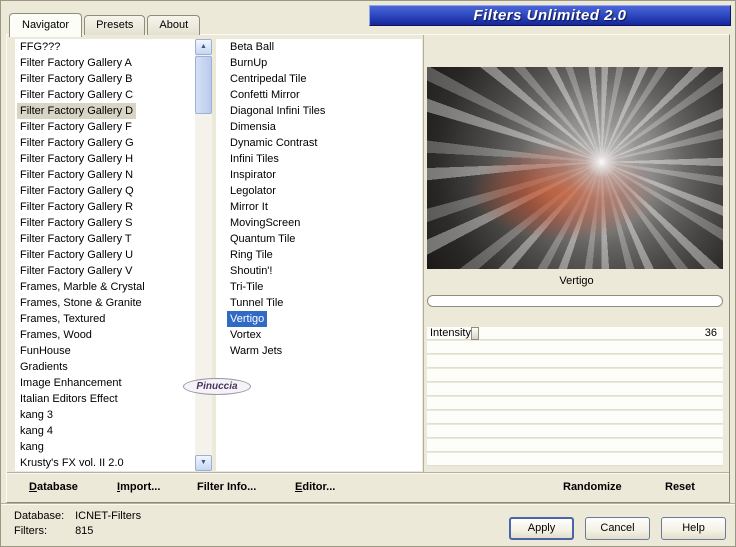 Image resolution: width=736 pixels, height=547 pixels. Describe the element at coordinates (39, 516) in the screenshot. I see `database-status-label: Database:` at that location.